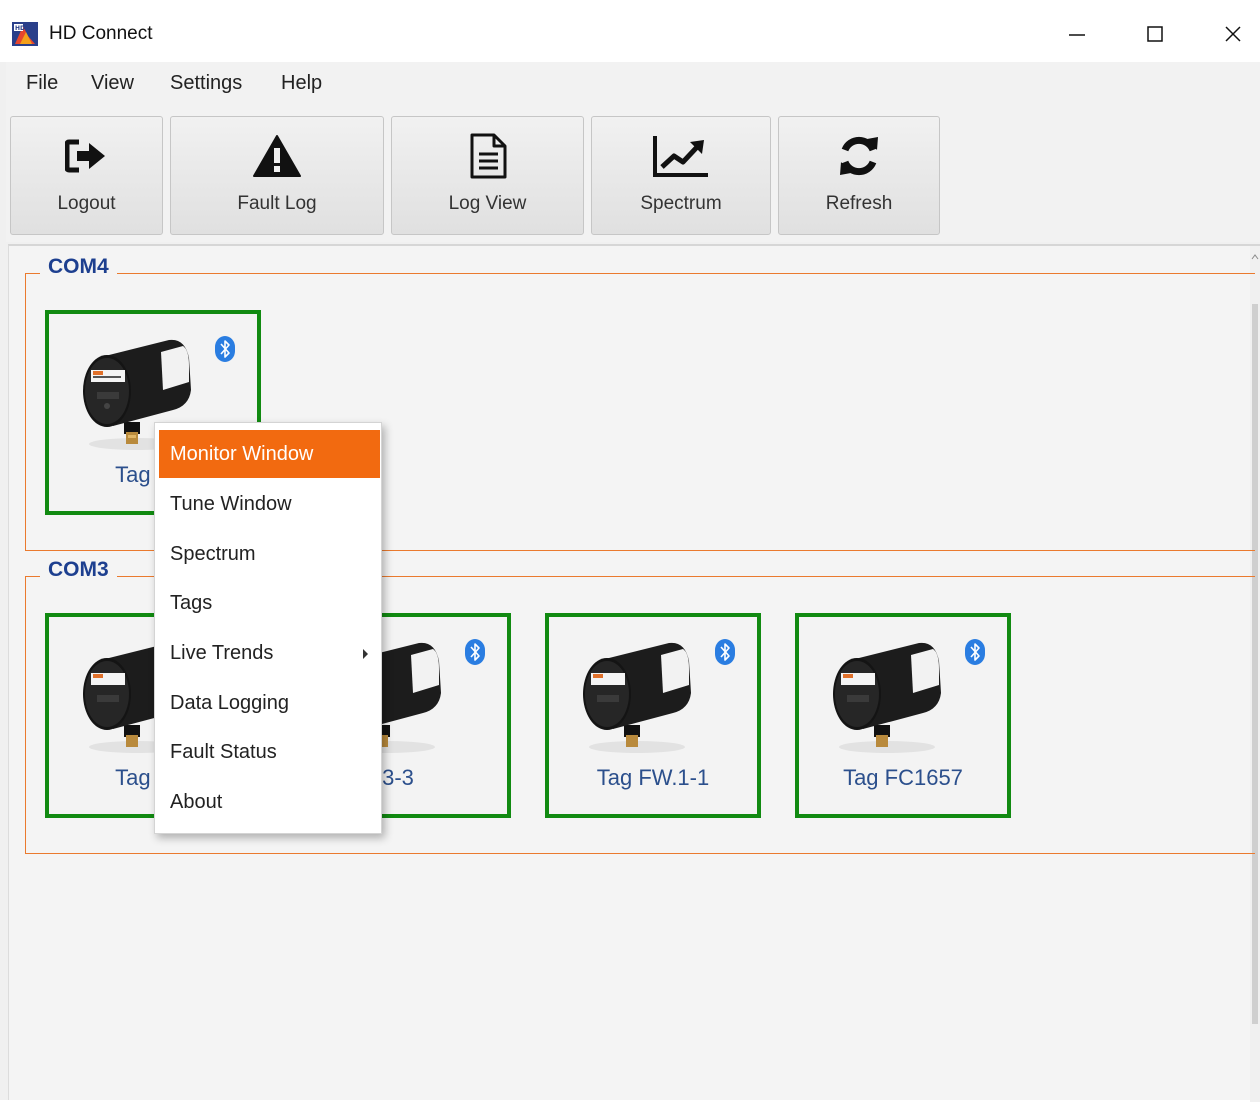 Image resolution: width=1260 pixels, height=1102 pixels. Describe the element at coordinates (269, 454) in the screenshot. I see `menu-item-monitor-window: Monitor Window` at that location.